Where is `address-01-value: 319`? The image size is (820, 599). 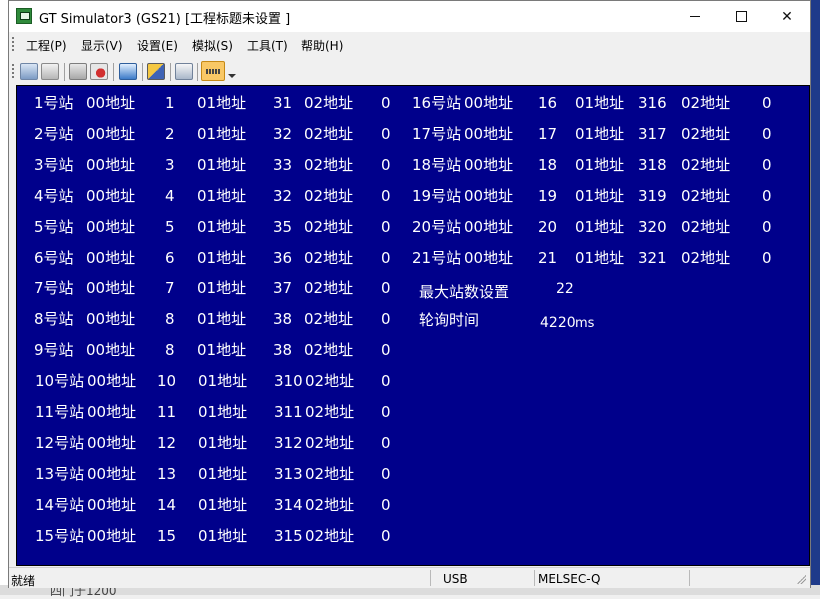
address-01-value: 319 is located at coordinates (652, 196).